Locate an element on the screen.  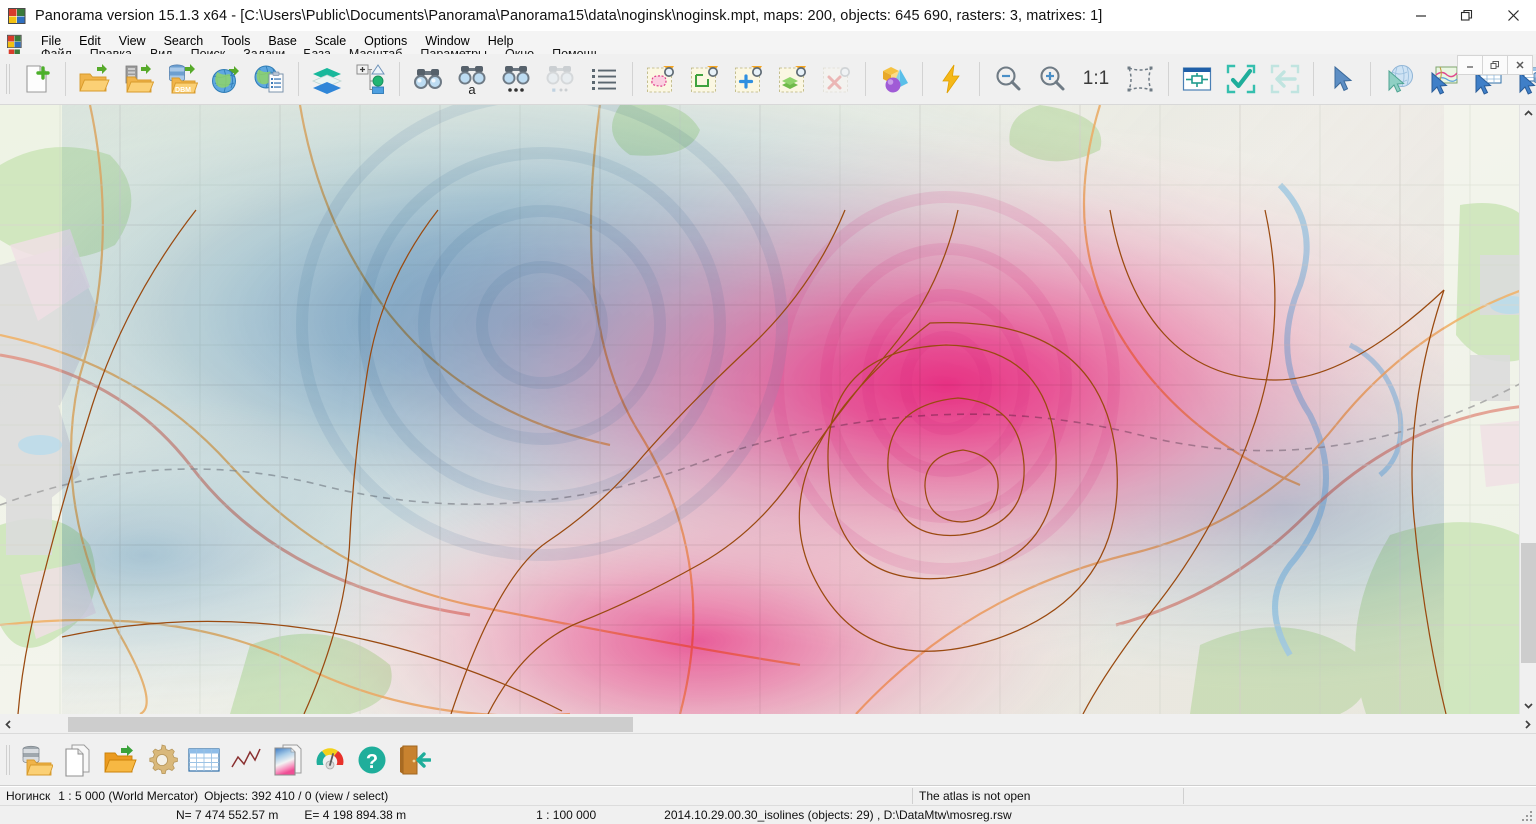
pointer-button is located at coordinates (1342, 79).